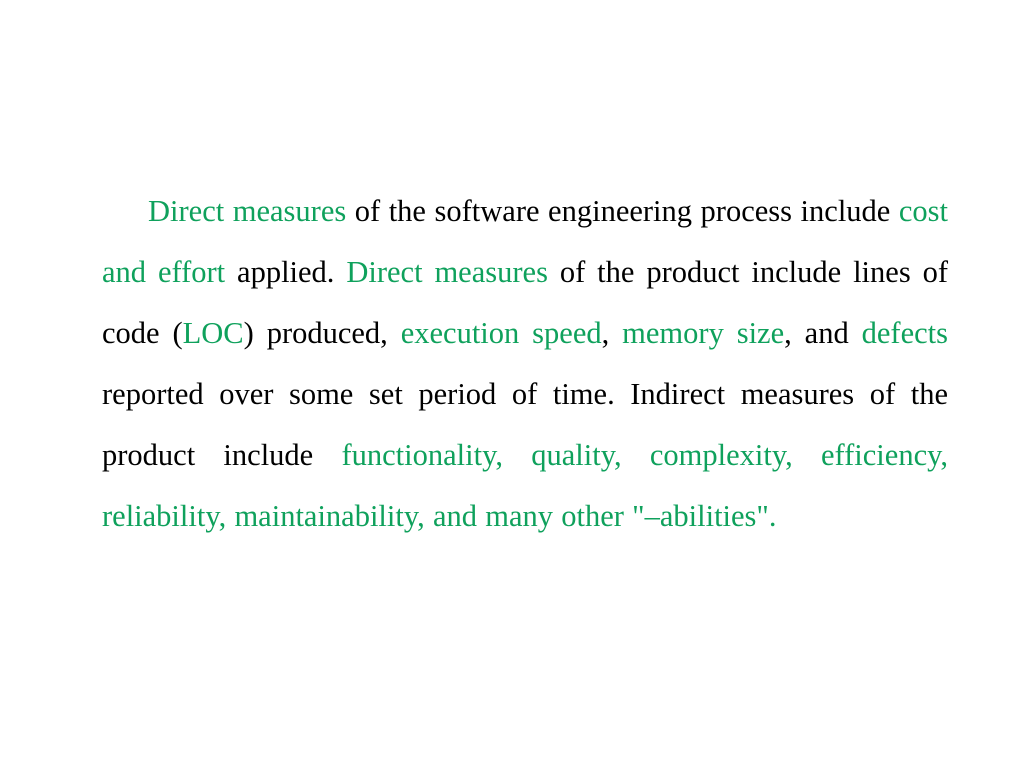  What do you see at coordinates (612, 332) in the screenshot?
I see `body-text-segment-5: ,` at bounding box center [612, 332].